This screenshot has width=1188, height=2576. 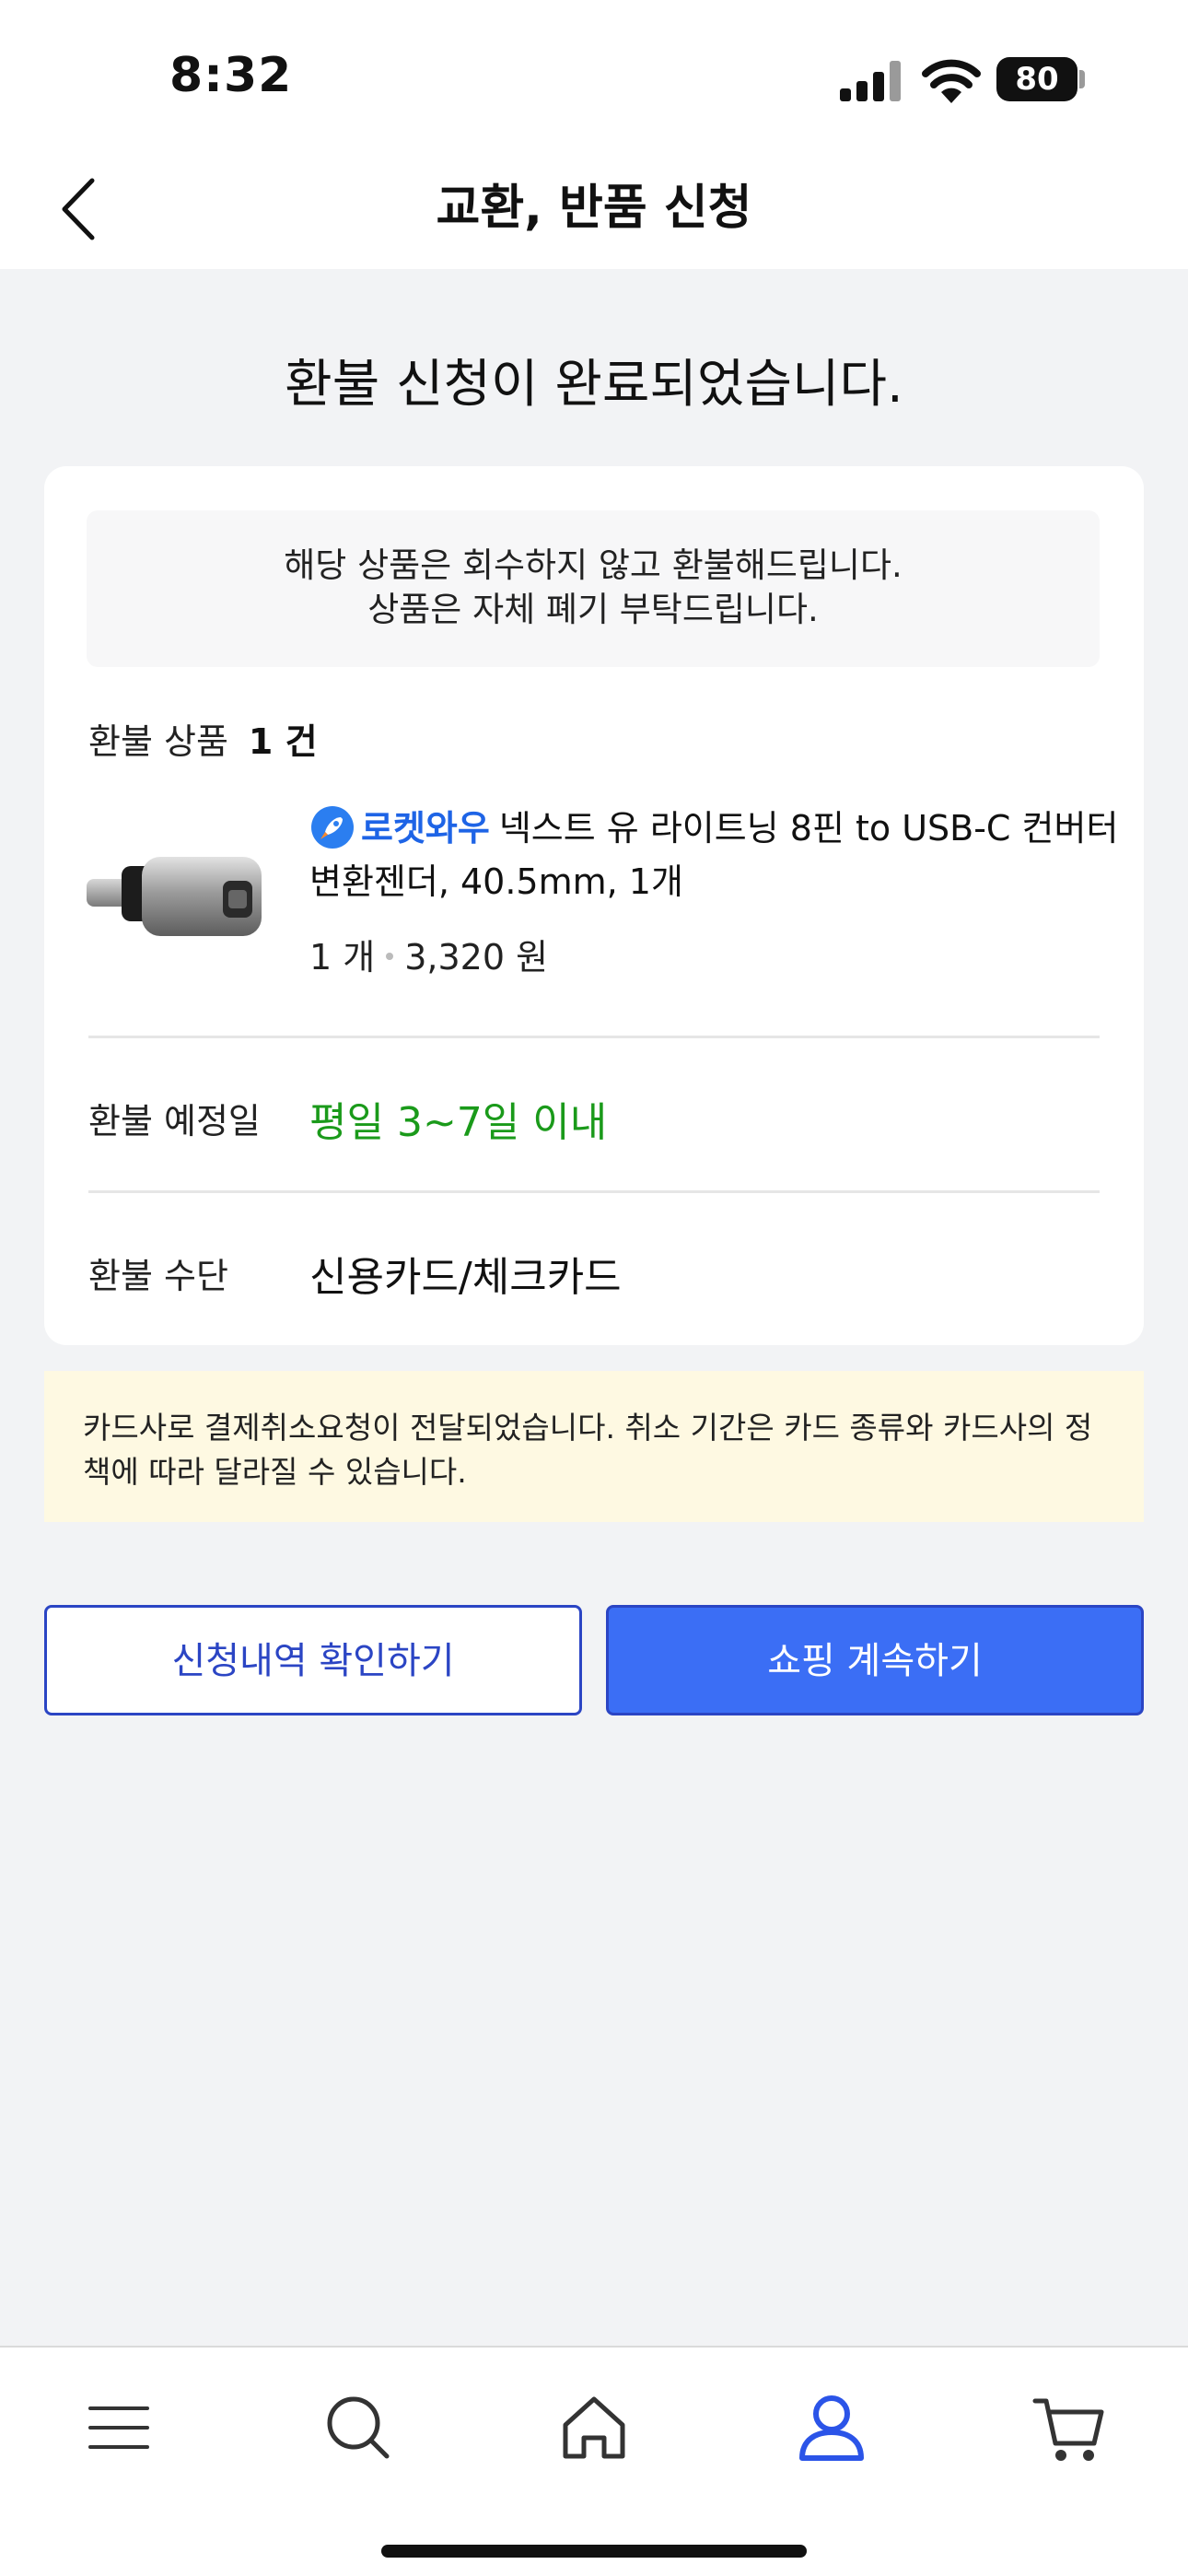 I want to click on cellular-signal-icon, so click(x=872, y=81).